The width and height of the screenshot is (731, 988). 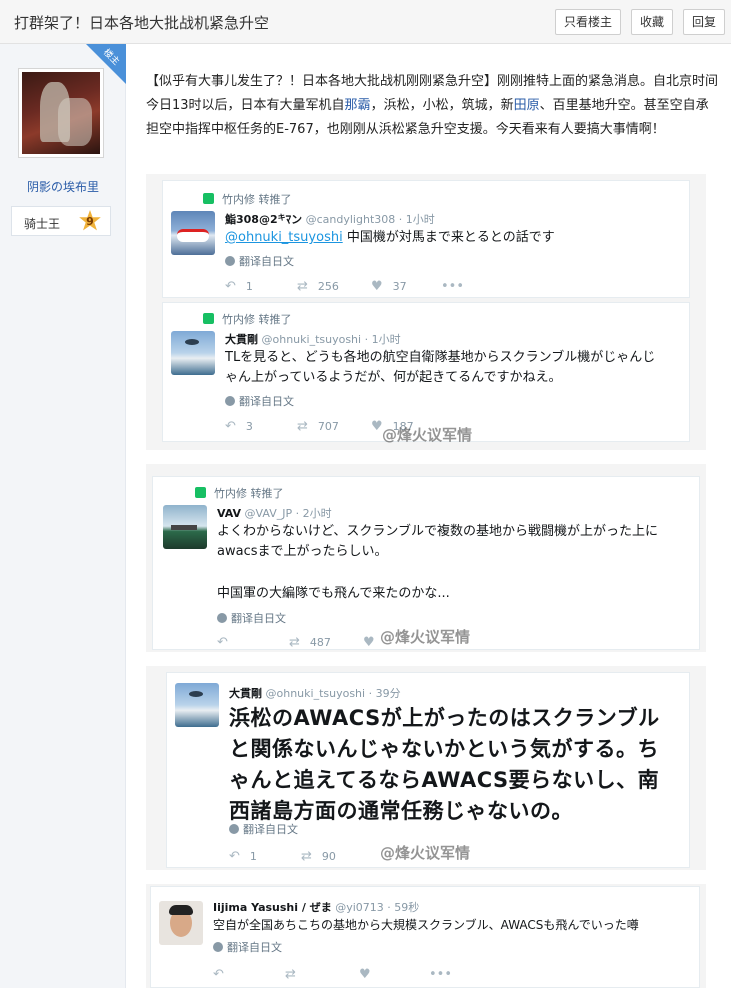 What do you see at coordinates (316, 907) in the screenshot?
I see `tweet-author: Iijima Yasushi / ぜま @yi0713 · 59秒` at bounding box center [316, 907].